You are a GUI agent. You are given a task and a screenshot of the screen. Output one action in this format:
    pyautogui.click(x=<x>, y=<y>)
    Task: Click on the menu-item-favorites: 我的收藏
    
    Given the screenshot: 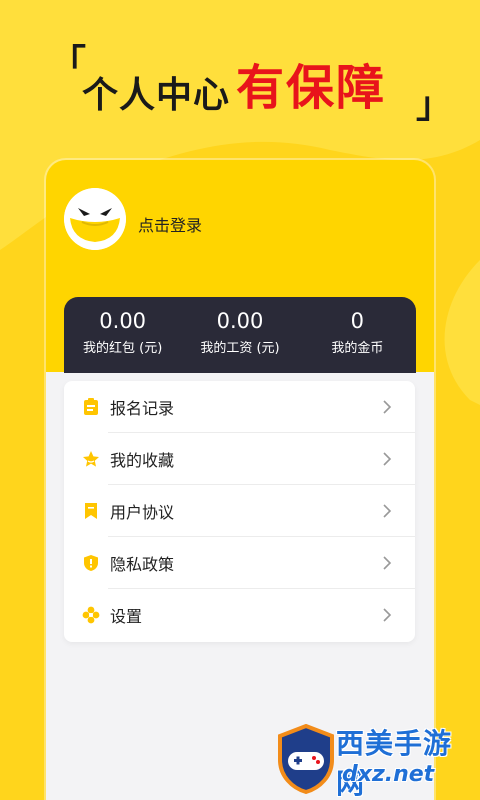 What is the action you would take?
    pyautogui.click(x=239, y=459)
    